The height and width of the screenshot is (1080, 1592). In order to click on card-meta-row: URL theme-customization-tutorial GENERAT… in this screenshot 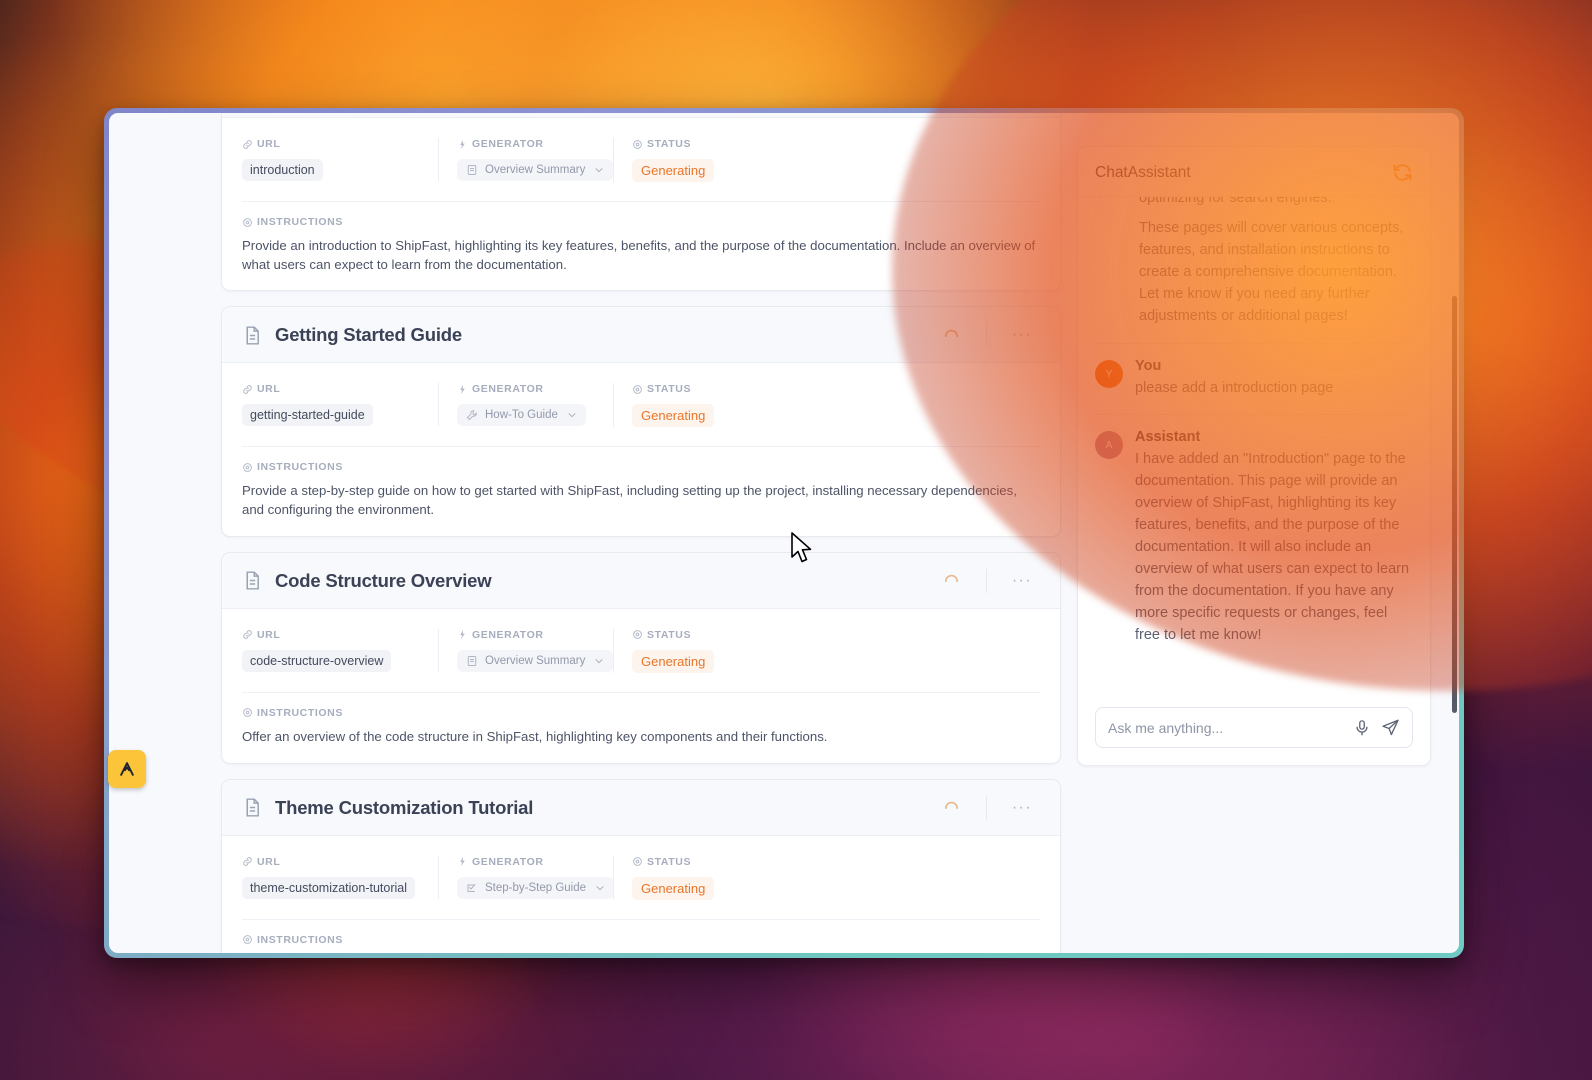, I will do `click(641, 877)`.